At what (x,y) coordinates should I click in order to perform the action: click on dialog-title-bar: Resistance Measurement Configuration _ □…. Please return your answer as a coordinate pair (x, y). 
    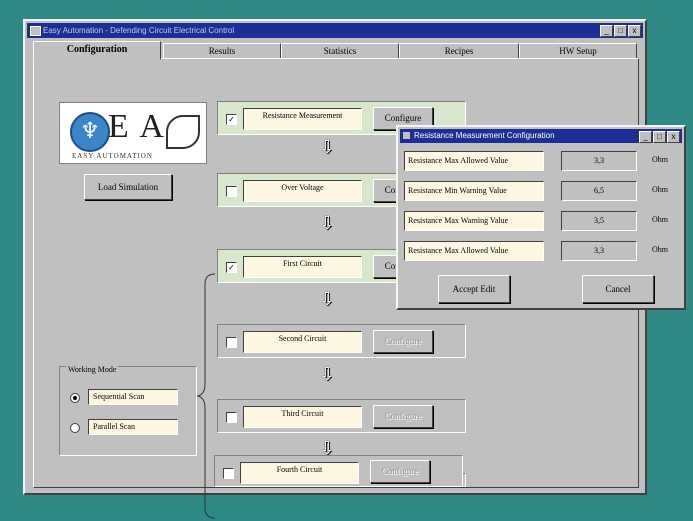
    Looking at the image, I should click on (541, 136).